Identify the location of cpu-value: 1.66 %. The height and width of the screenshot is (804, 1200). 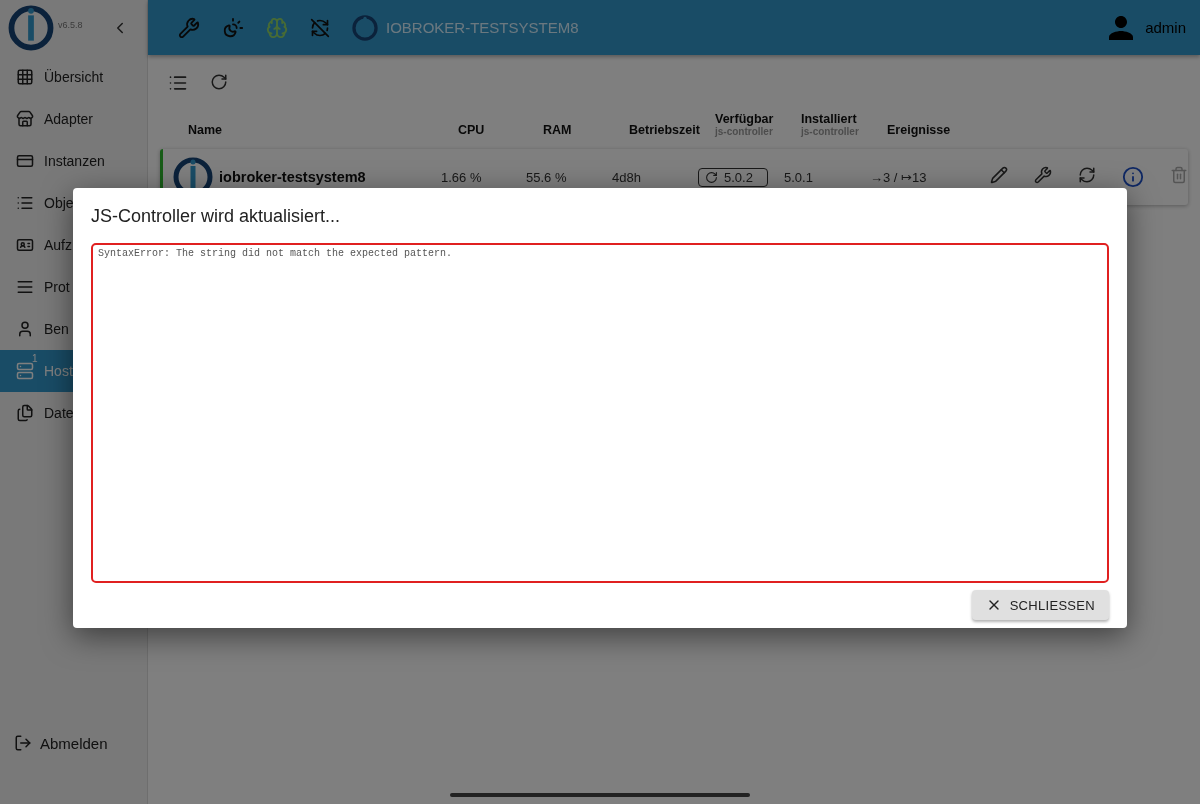
(462, 177).